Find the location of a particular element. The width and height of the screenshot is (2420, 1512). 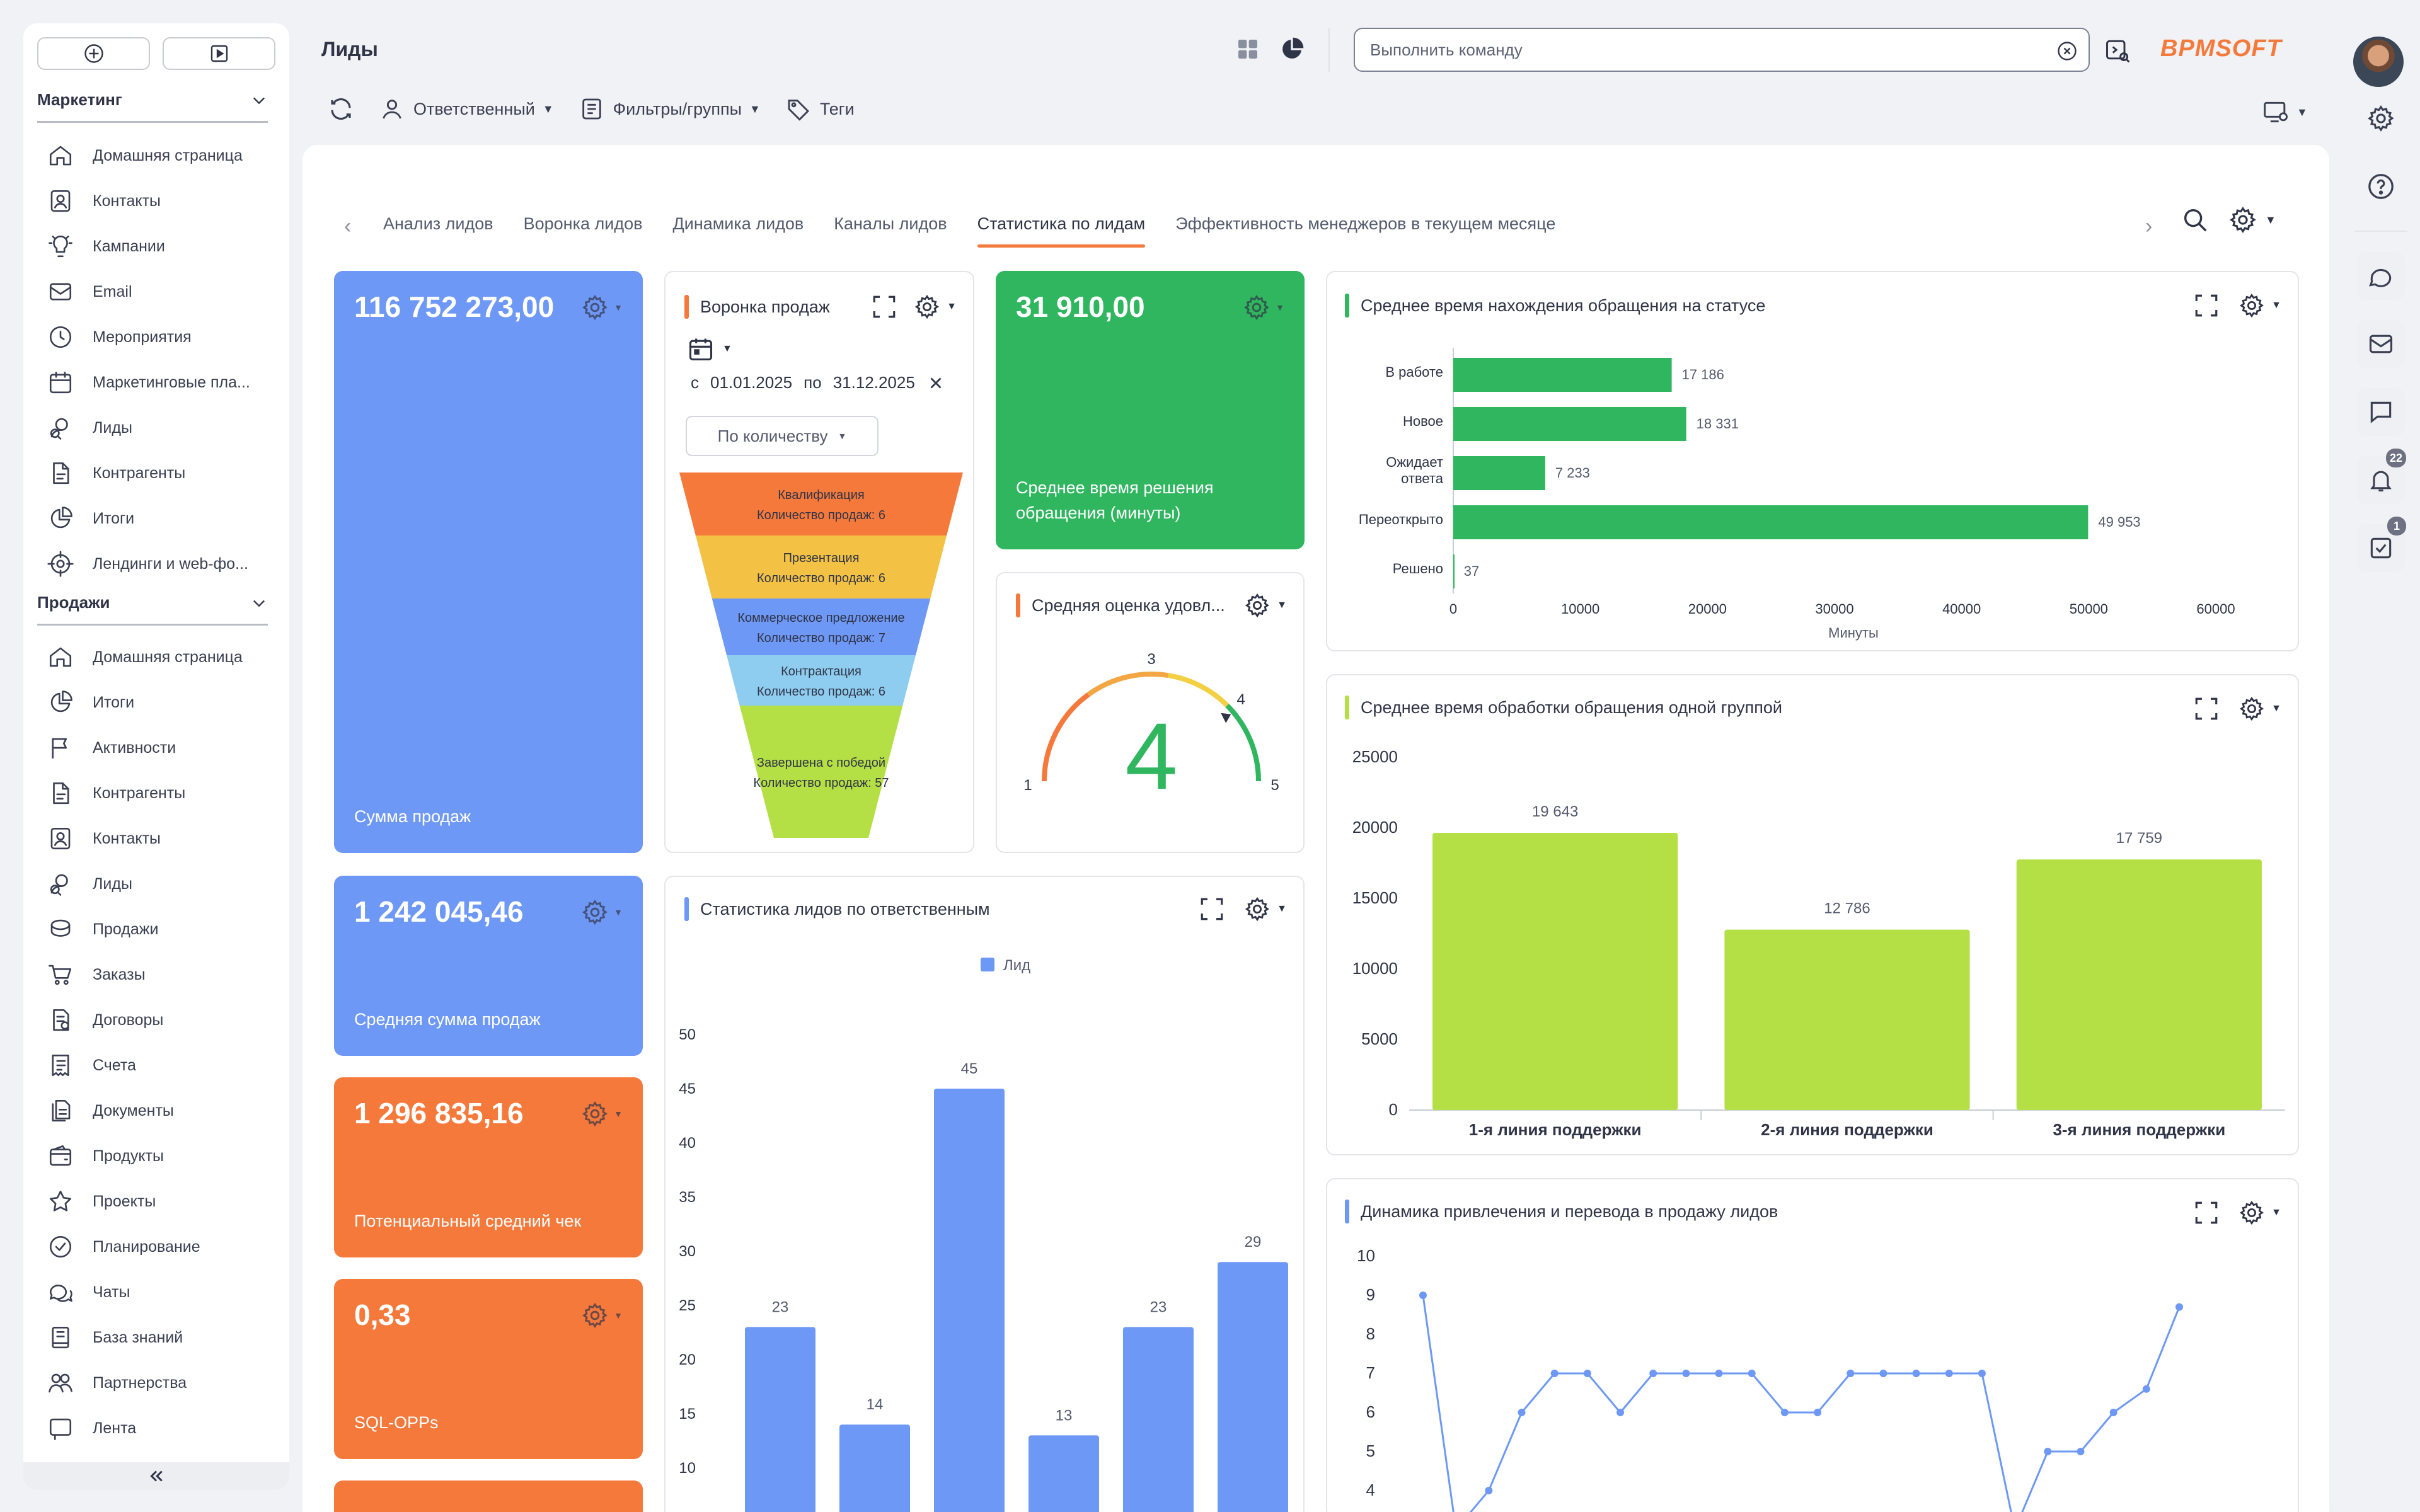

sidebar-item-flag: Активности is located at coordinates (156, 747).